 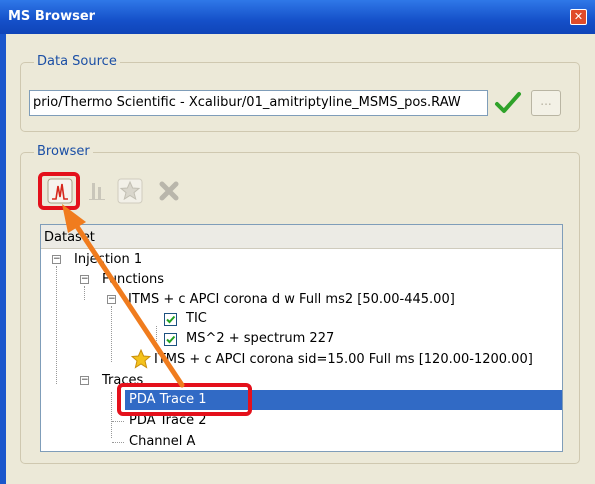 What do you see at coordinates (123, 296) in the screenshot?
I see `annotation-arrow` at bounding box center [123, 296].